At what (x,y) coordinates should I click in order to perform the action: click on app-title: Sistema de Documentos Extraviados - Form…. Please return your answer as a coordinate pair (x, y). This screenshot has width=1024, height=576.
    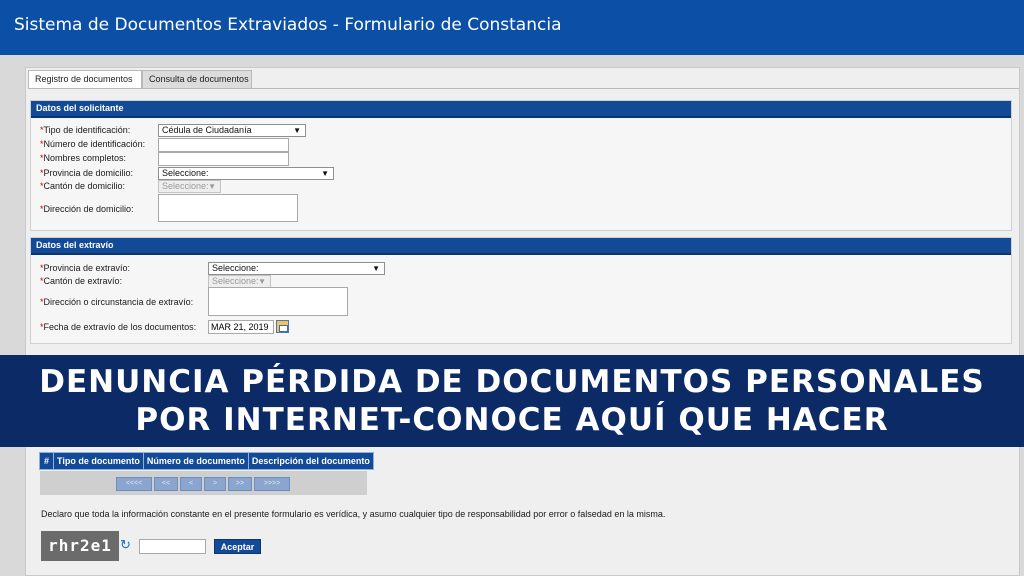
    Looking at the image, I should click on (288, 25).